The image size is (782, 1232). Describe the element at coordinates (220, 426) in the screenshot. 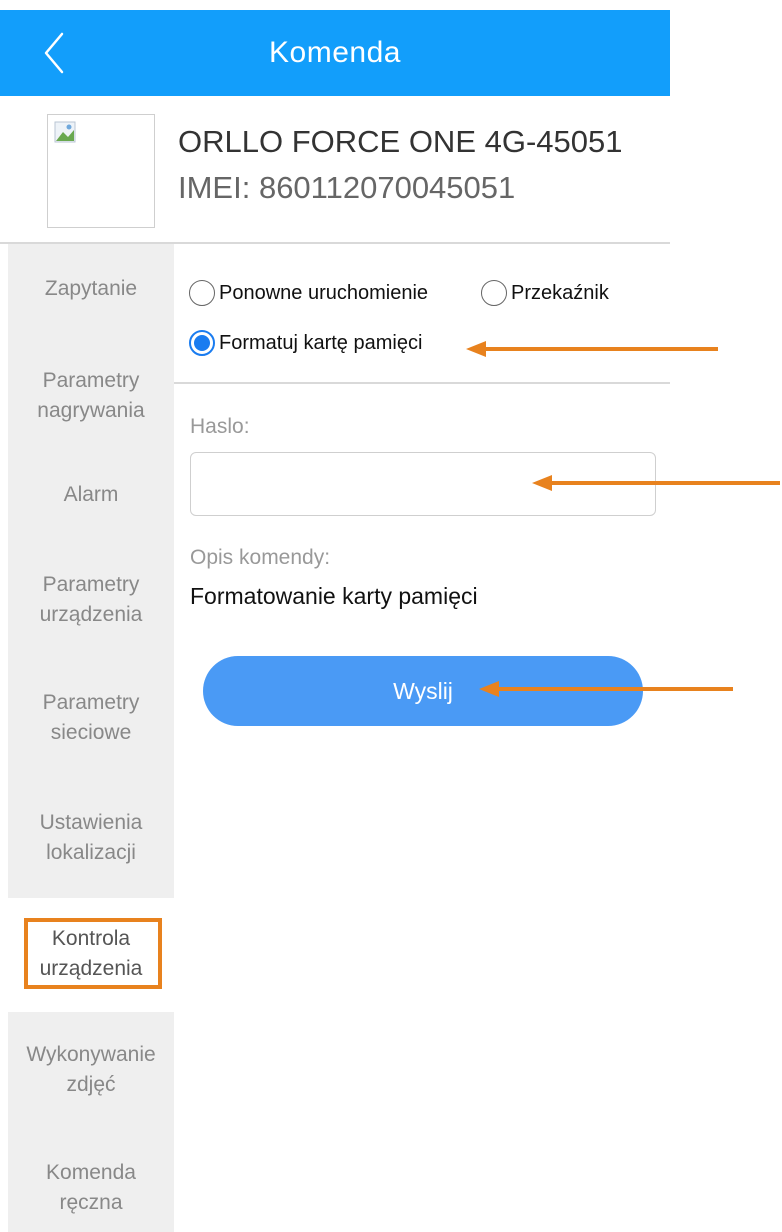

I see `password-label: Haslo:` at that location.